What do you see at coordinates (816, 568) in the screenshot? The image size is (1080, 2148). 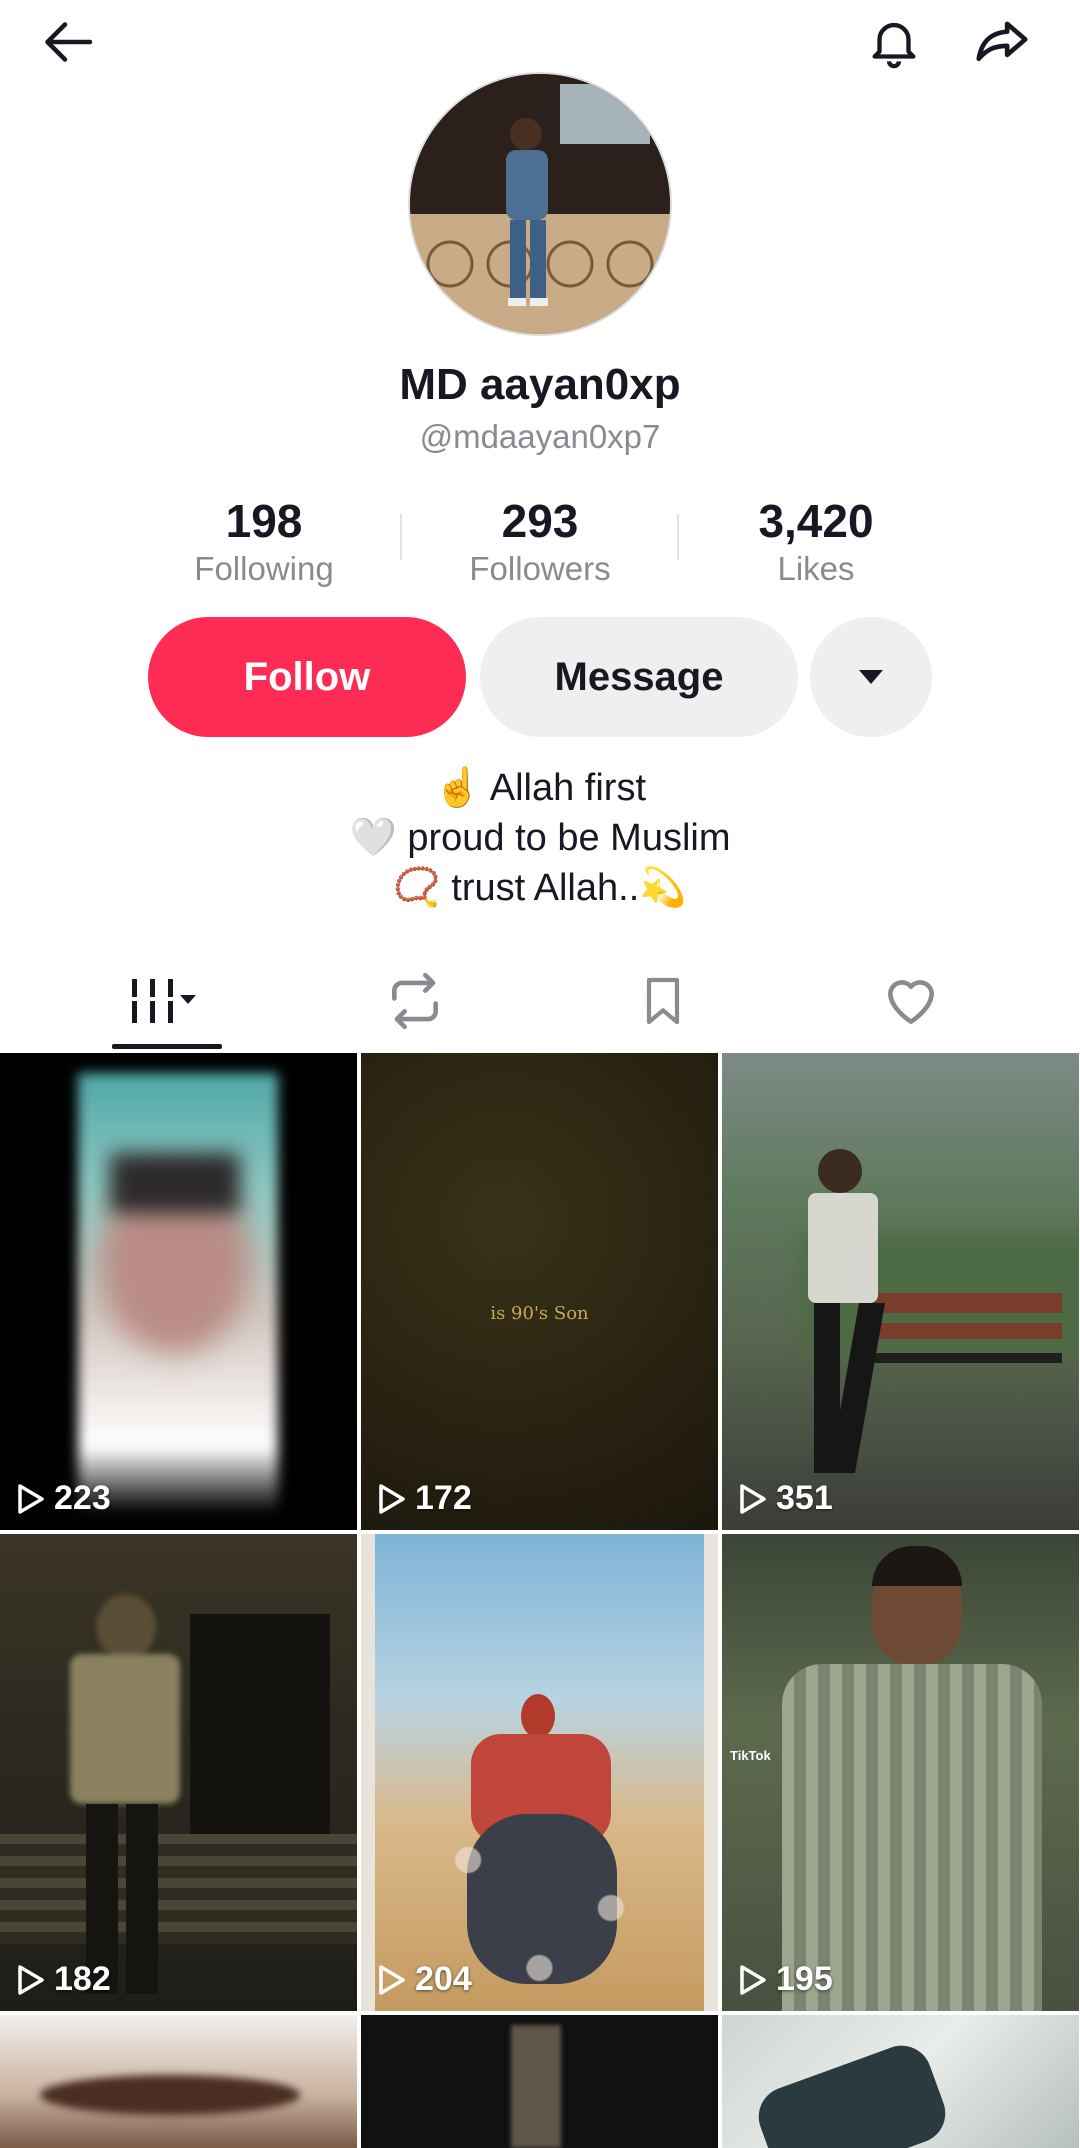 I see `likes-label: Likes` at bounding box center [816, 568].